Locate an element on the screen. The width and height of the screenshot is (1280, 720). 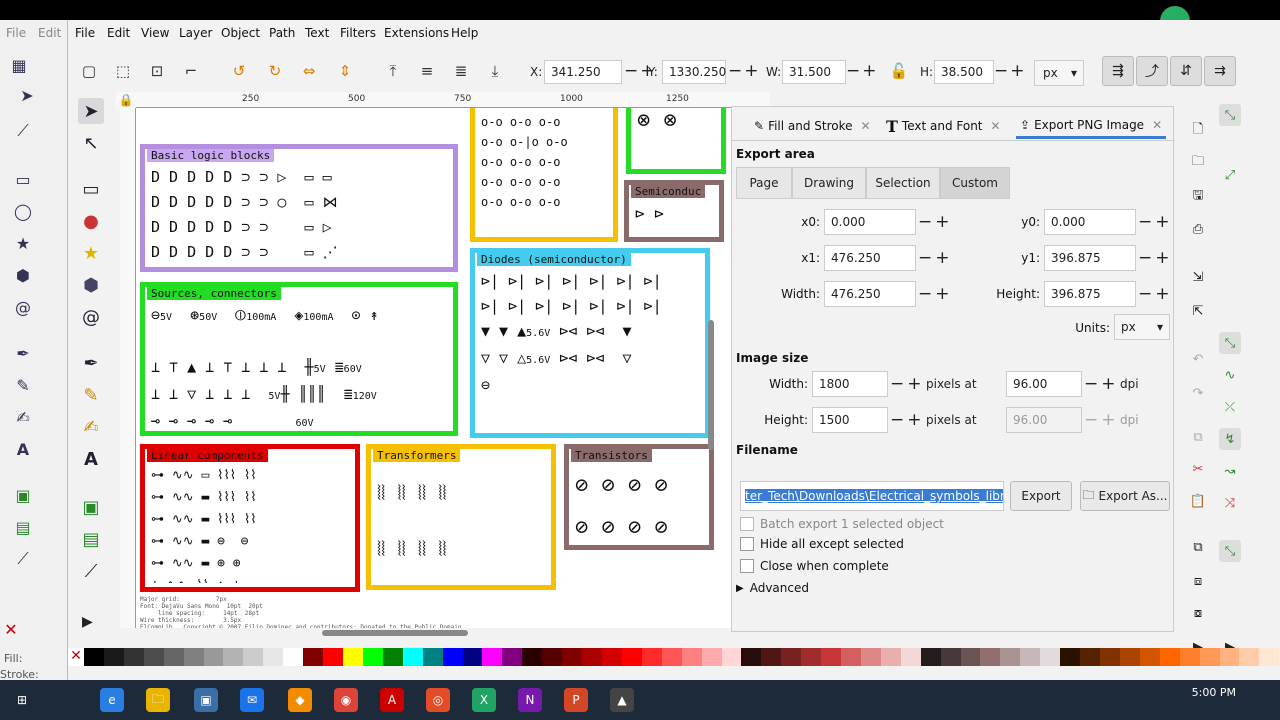
bg-star-tool-icon: ★ is located at coordinates (23, 243).